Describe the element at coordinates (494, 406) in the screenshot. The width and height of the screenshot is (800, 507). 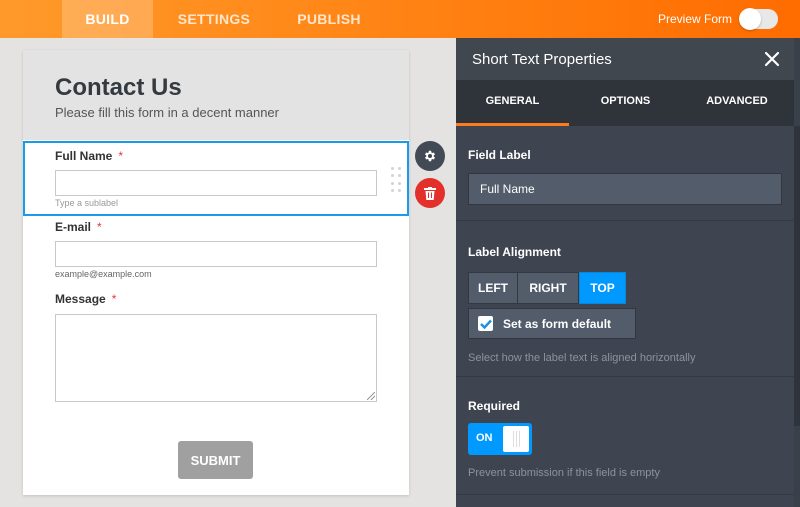
I see `required-title: Required` at that location.